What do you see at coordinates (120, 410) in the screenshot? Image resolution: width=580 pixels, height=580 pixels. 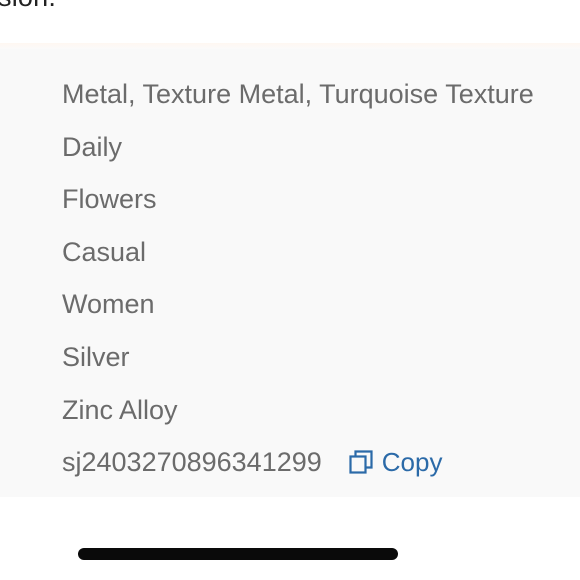 I see `attribute-base-material: Zinc Alloy` at bounding box center [120, 410].